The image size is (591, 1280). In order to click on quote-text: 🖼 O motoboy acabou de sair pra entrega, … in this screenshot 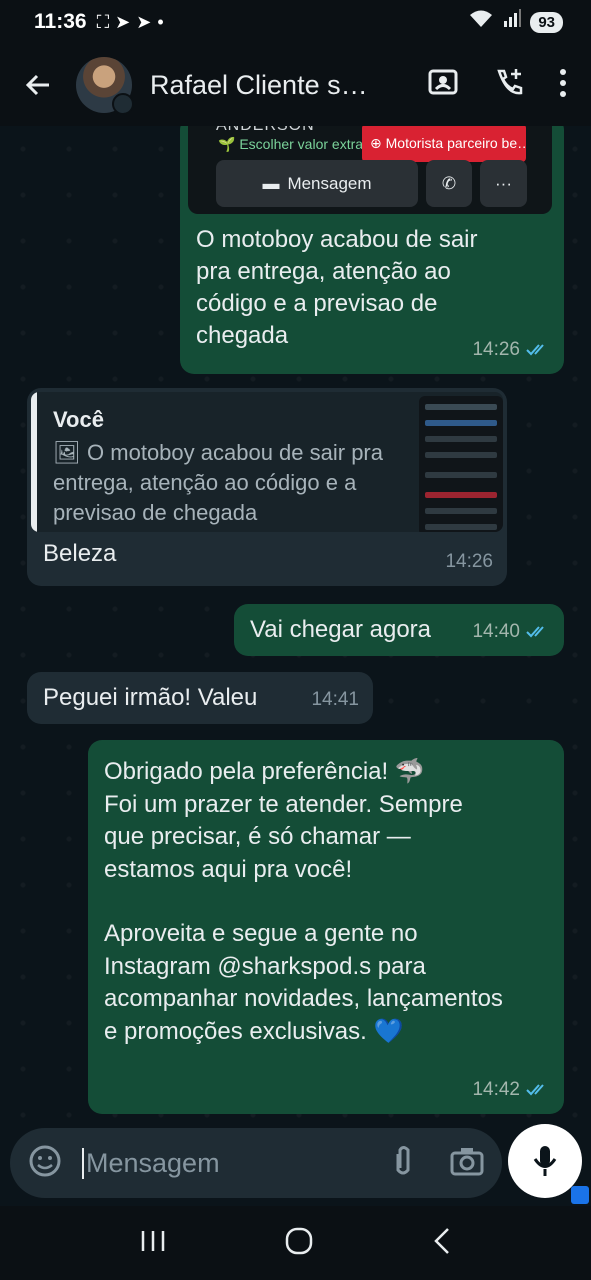, I will do `click(218, 482)`.